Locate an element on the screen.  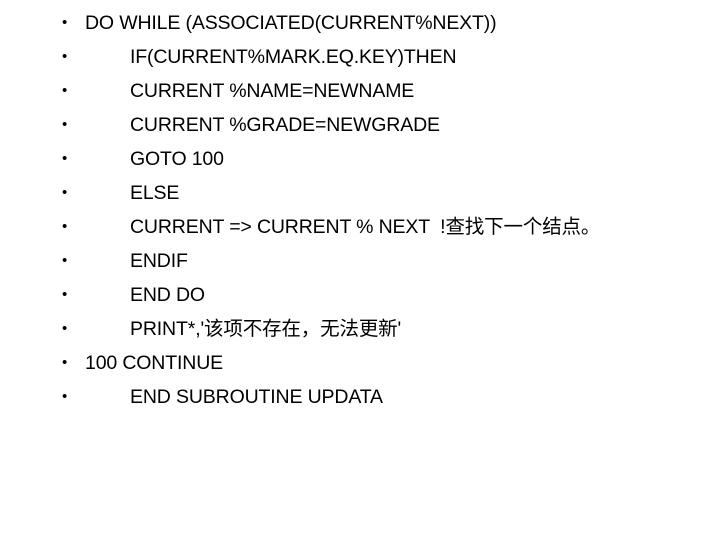
code-line: • IF(CURRENT%MARK.EQ.KEY)THEN is located at coordinates (360, 57).